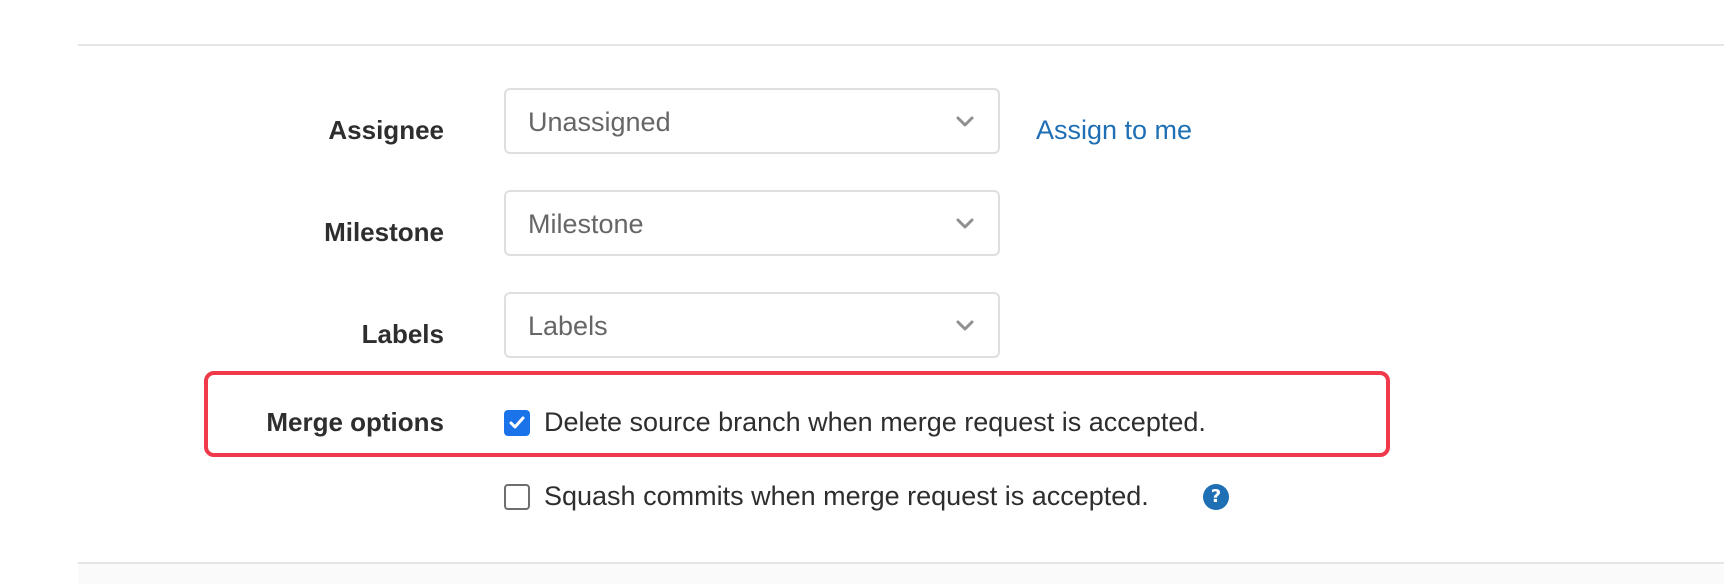 This screenshot has height=584, width=1724. Describe the element at coordinates (752, 325) in the screenshot. I see `labels-dropdown: Labels` at that location.